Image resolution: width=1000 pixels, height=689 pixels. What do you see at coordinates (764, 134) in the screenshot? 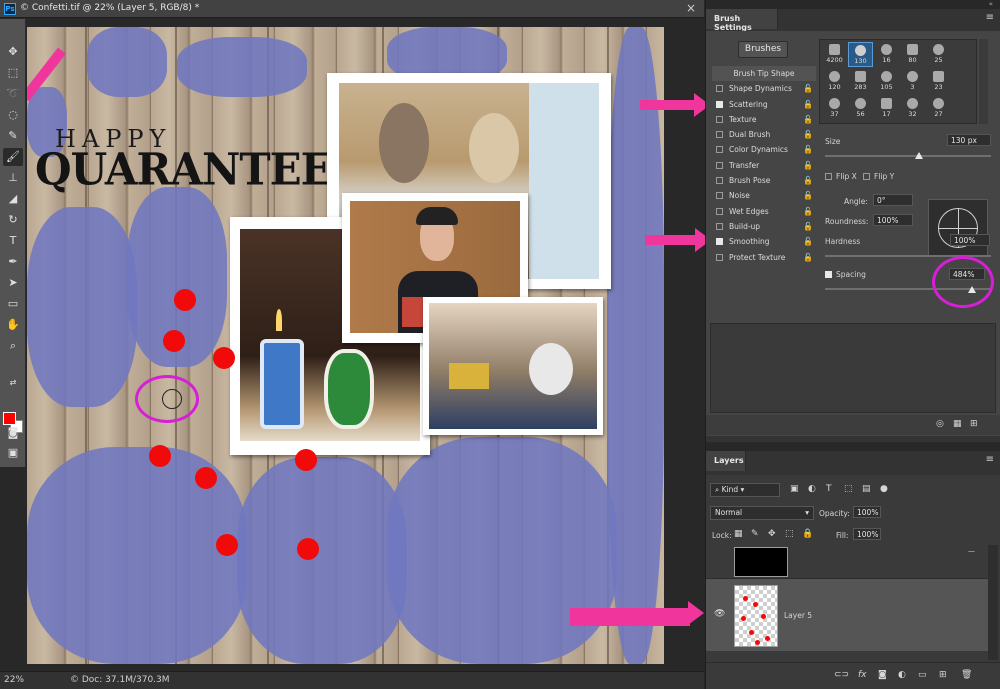
I see `brush-option-dual-brush: Dual Brush 🔓` at bounding box center [764, 134].